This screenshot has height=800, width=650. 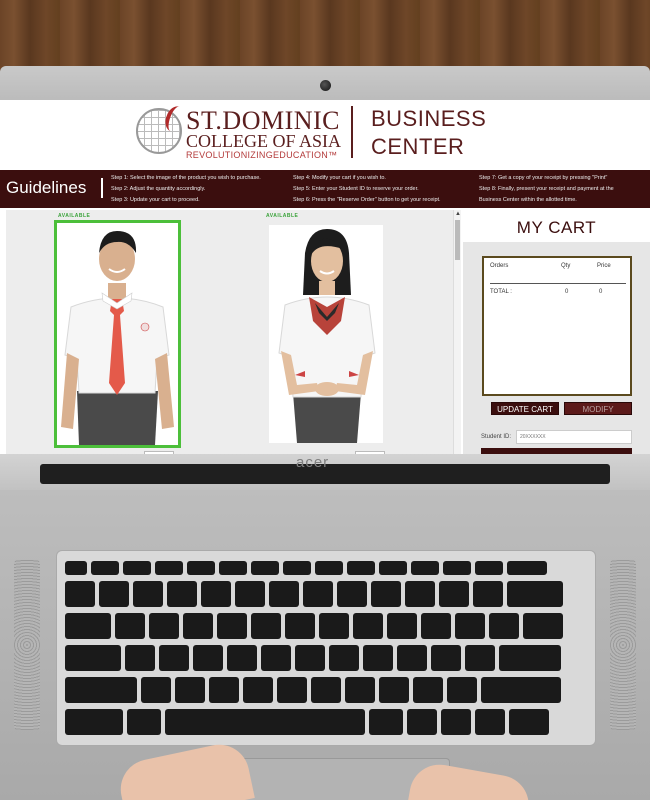 What do you see at coordinates (499, 266) in the screenshot?
I see `cart-header-orders: Orders` at bounding box center [499, 266].